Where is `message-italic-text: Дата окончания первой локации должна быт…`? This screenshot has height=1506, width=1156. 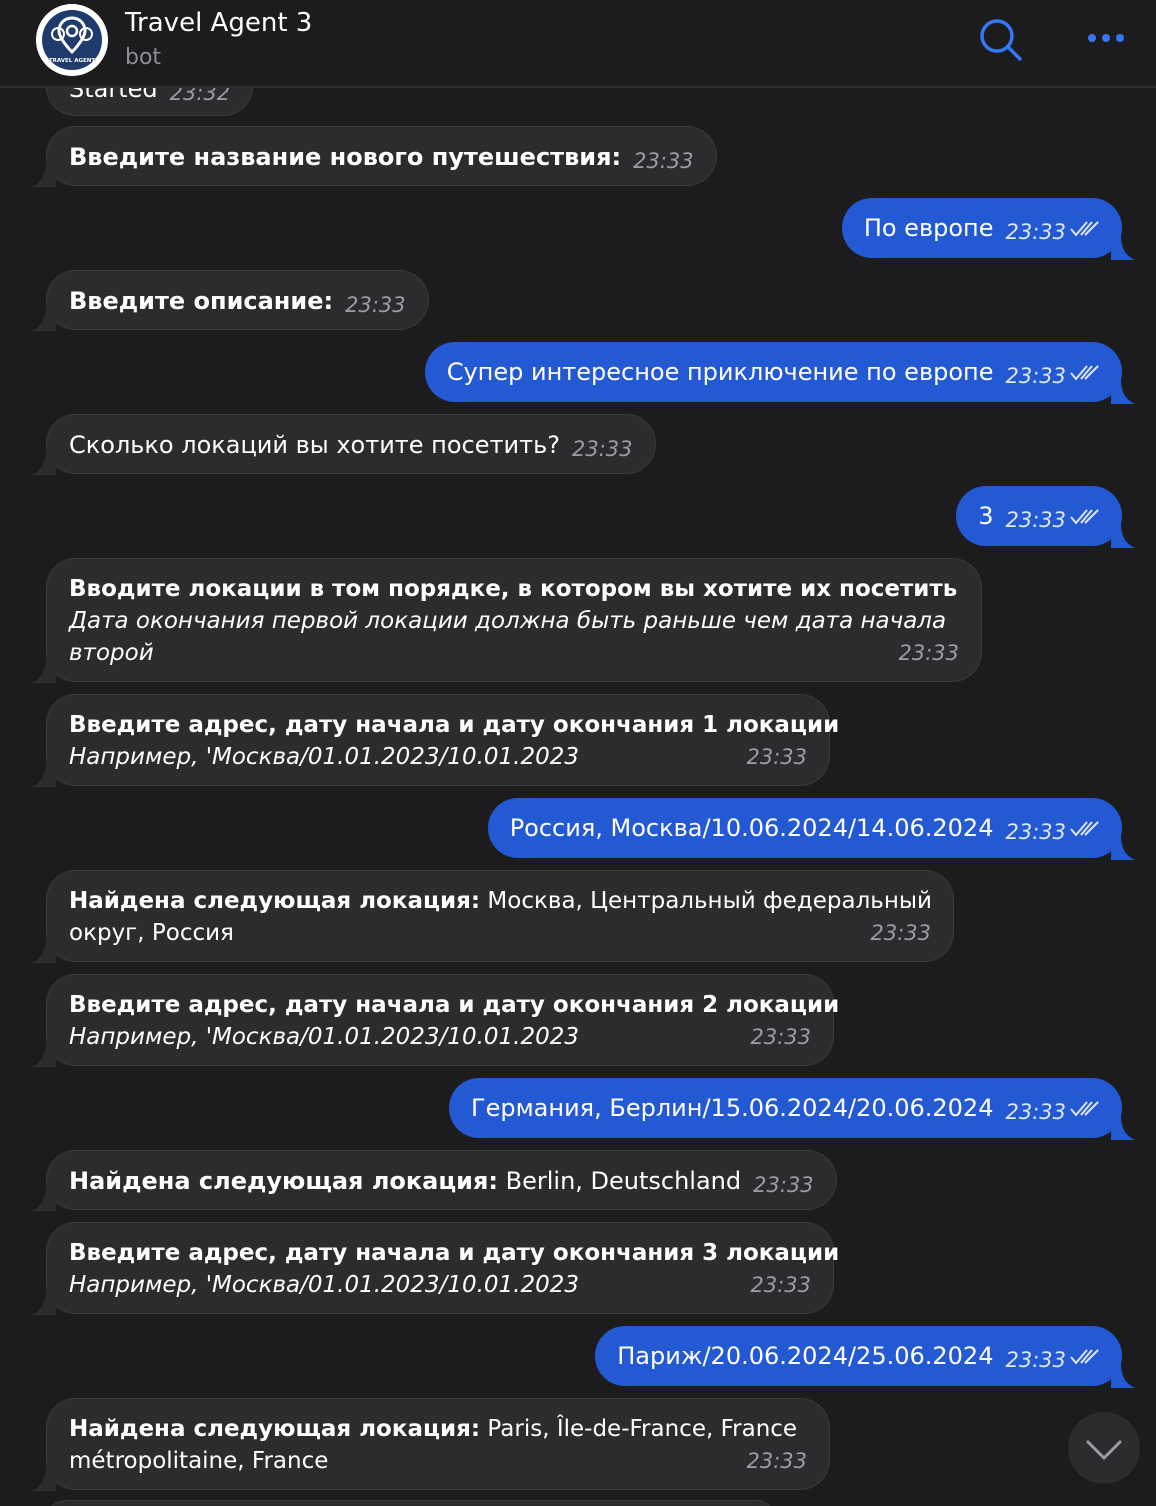
message-italic-text: Дата окончания первой локации должна быт… is located at coordinates (508, 621).